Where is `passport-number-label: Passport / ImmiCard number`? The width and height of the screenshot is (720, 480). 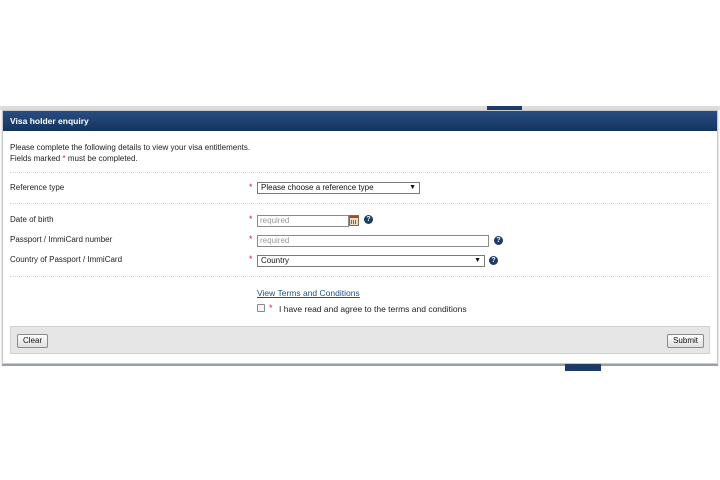 passport-number-label: Passport / ImmiCard number is located at coordinates (61, 239).